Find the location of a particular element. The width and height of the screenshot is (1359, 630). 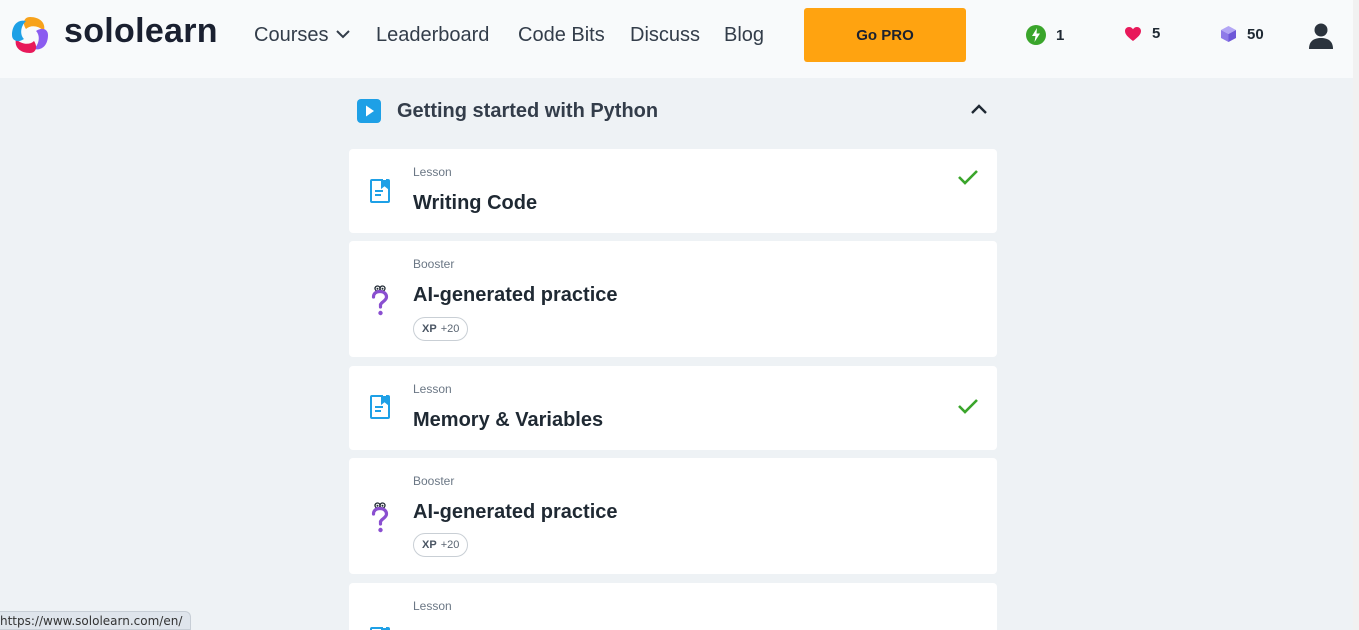

gems-counter: 50 is located at coordinates (1242, 34).